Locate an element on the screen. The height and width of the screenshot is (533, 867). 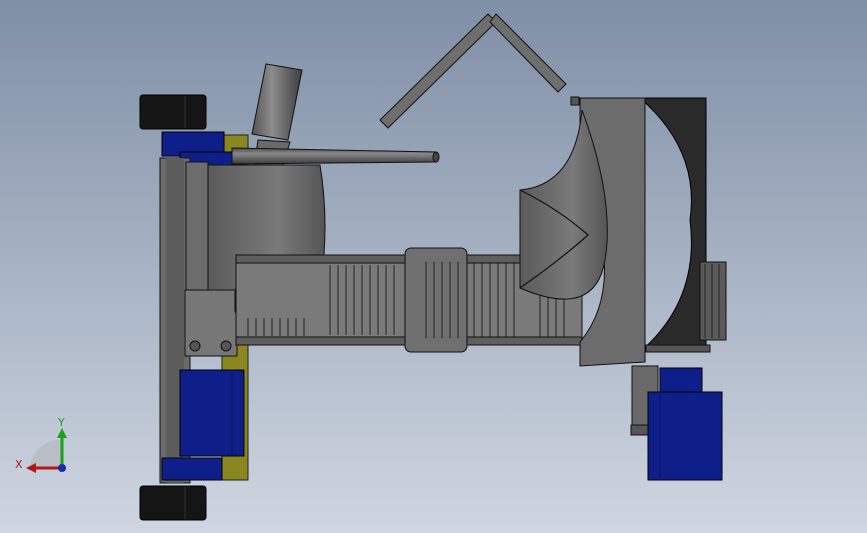
housing-flange is located at coordinates (197, 226).